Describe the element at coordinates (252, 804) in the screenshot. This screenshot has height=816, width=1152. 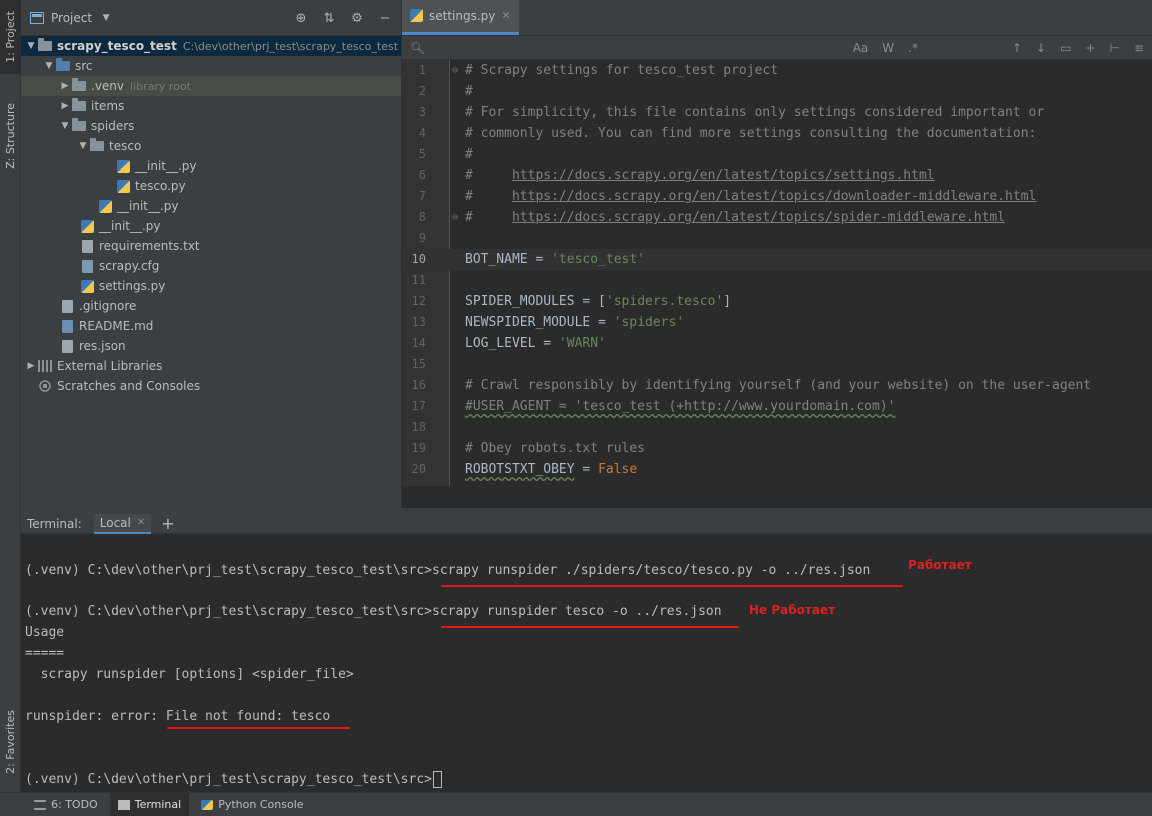
I see `python-console-tool-button: Python Console` at that location.